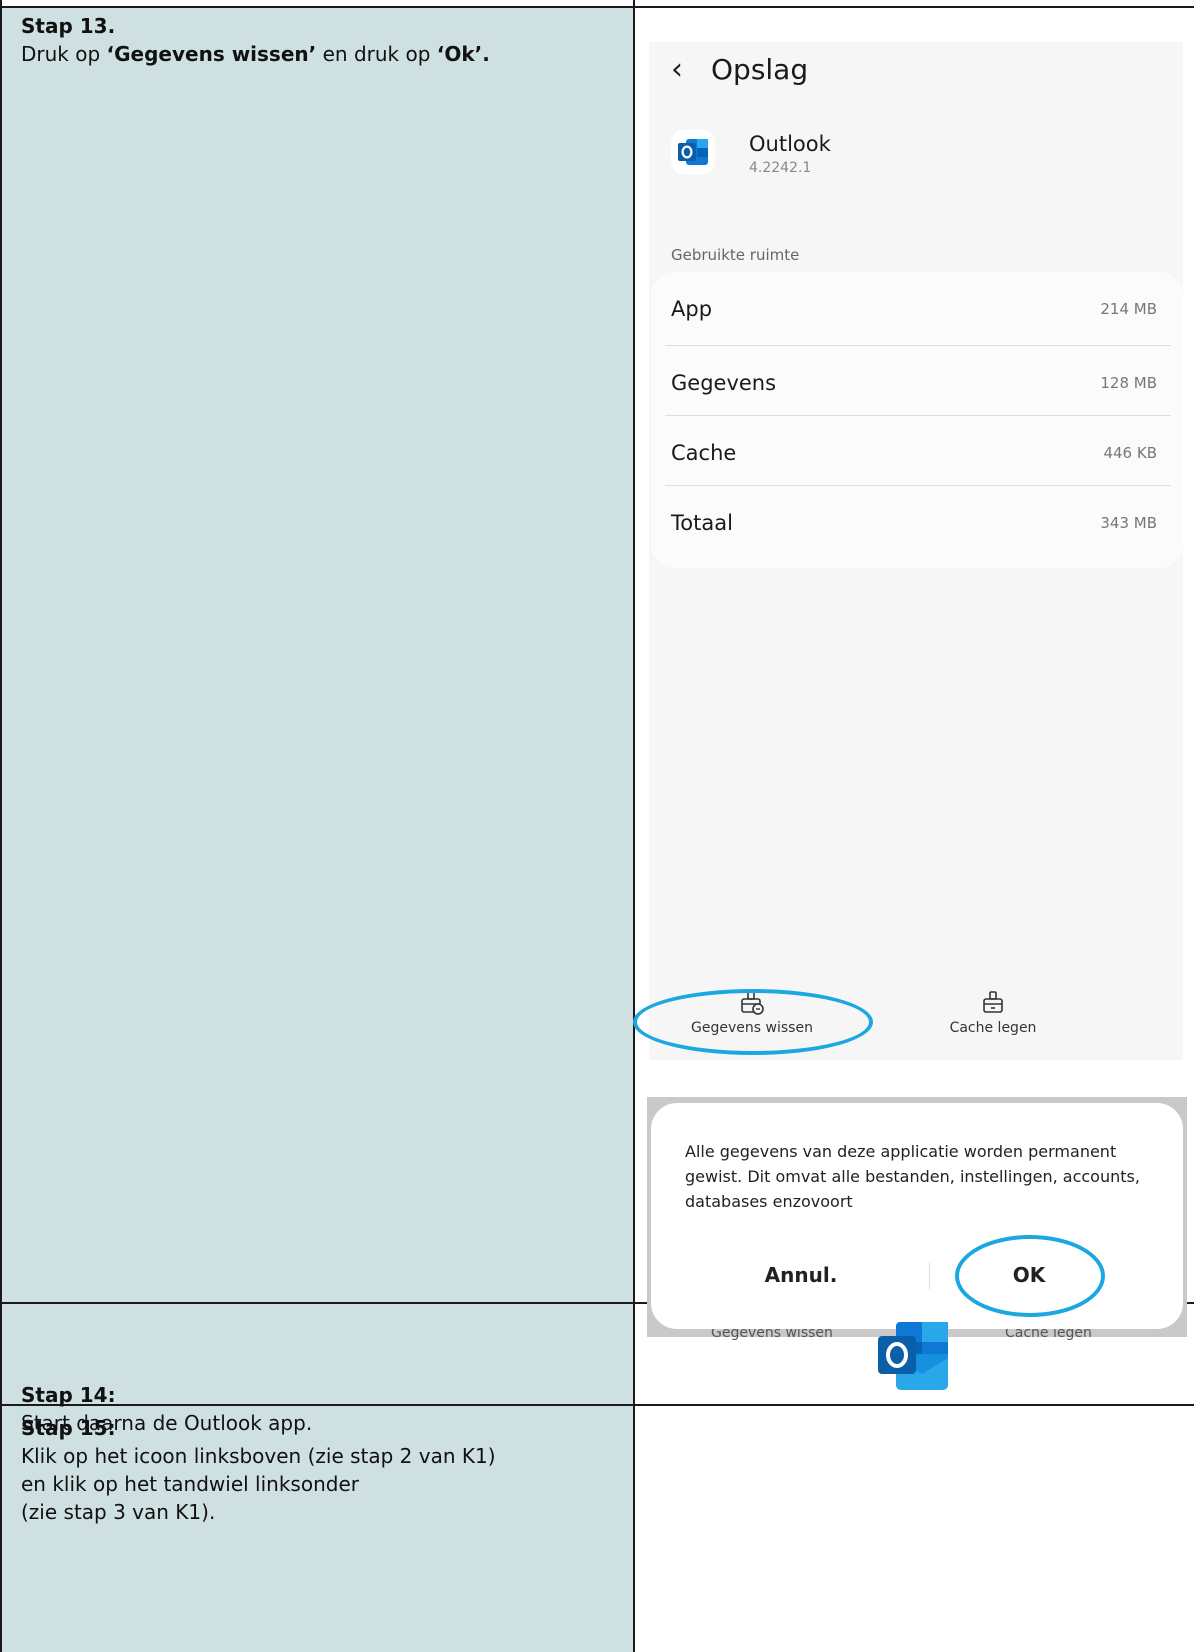 This screenshot has height=1652, width=1194. What do you see at coordinates (68, 26) in the screenshot?
I see `step-13-title: Stap 13.` at bounding box center [68, 26].